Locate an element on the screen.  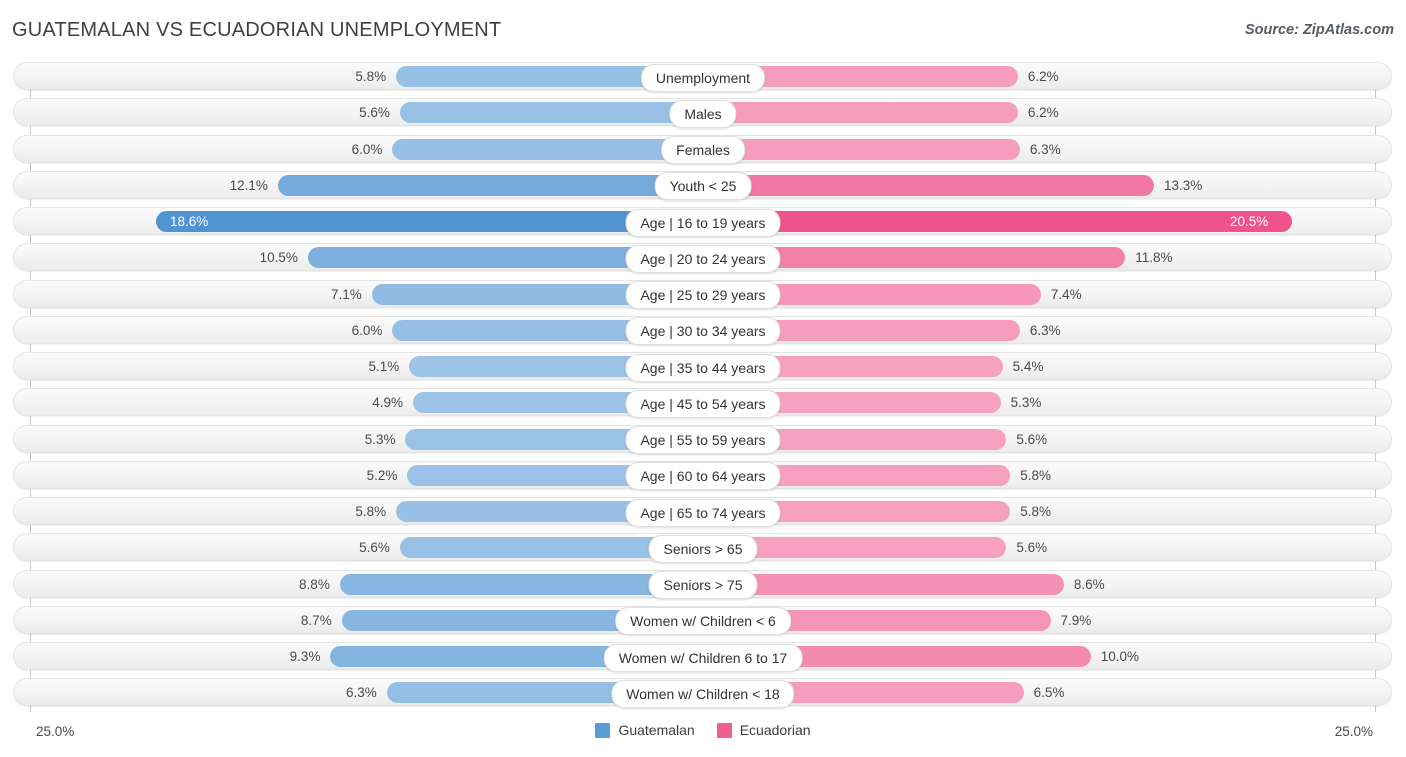
legend-item: Guatemalan is located at coordinates (645, 730).